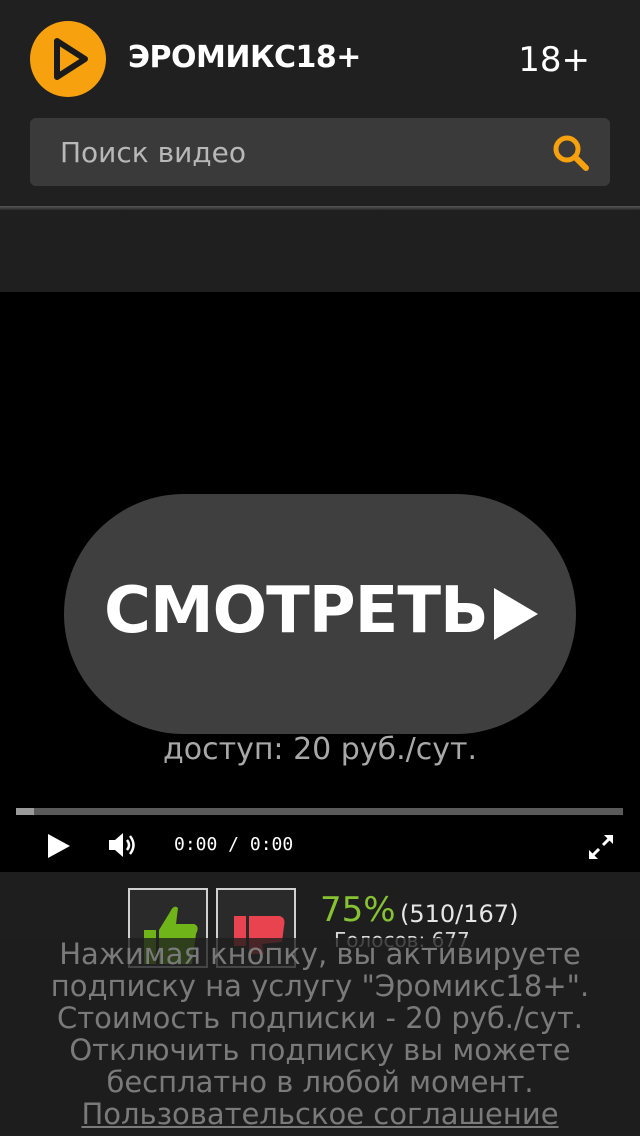 This screenshot has width=640, height=1136. Describe the element at coordinates (320, 1018) in the screenshot. I see `notice-line: Стоимость подписки - 20 руб./сут.` at that location.